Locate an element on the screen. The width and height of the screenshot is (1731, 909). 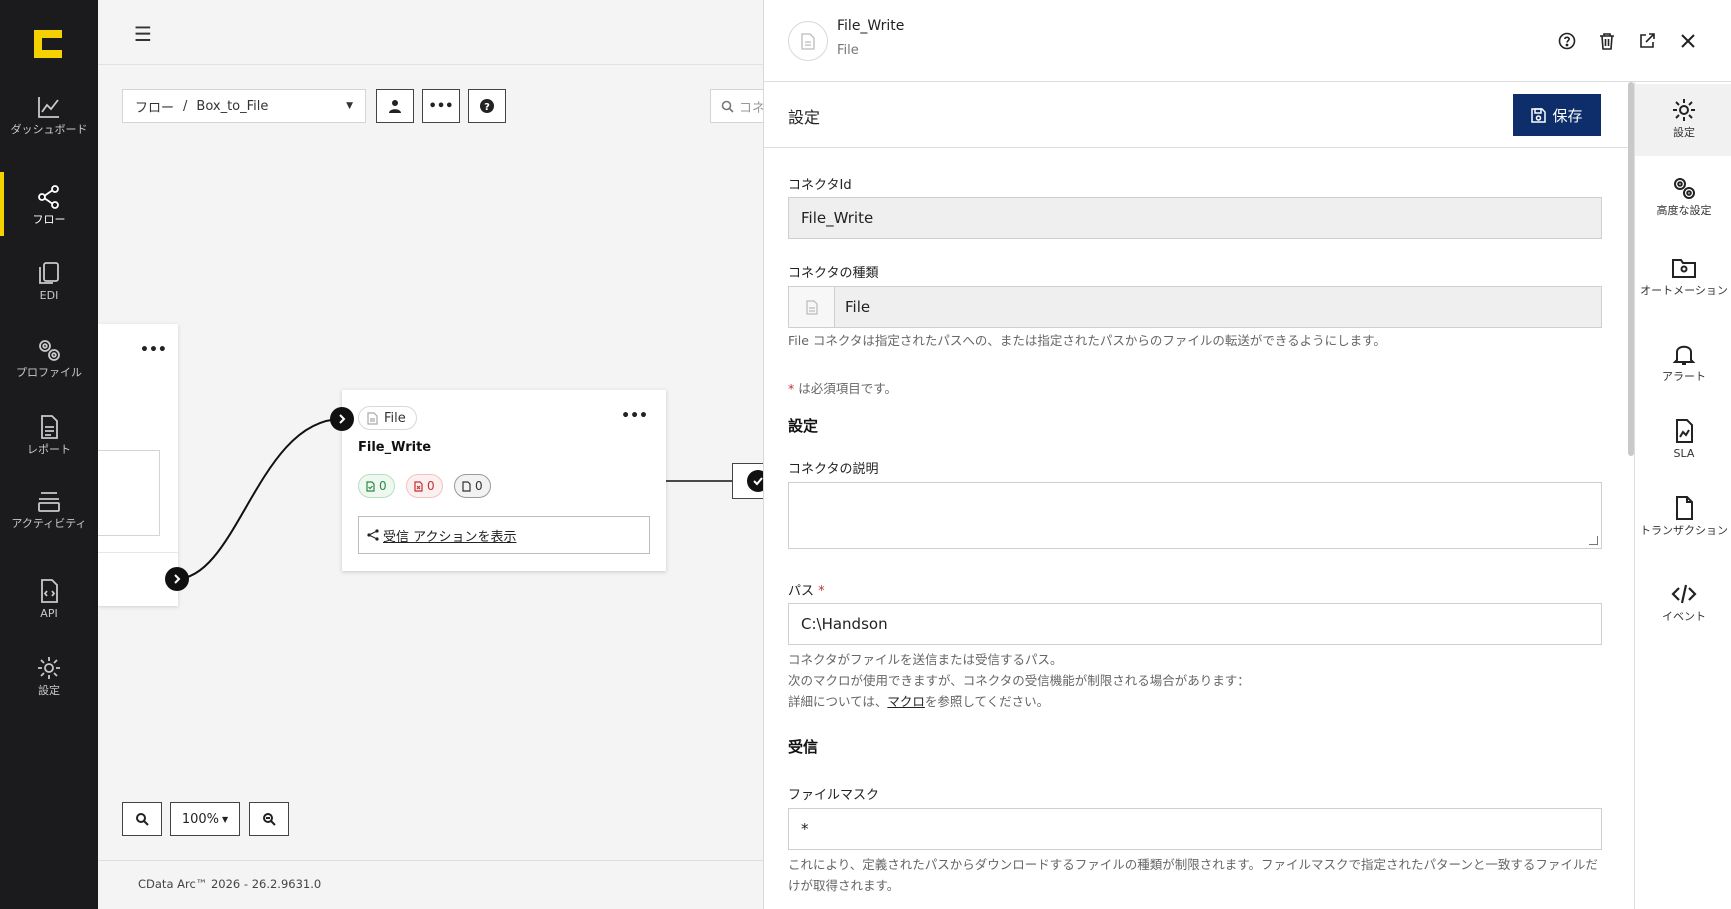
error-count-badge: 0 is located at coordinates (424, 486).